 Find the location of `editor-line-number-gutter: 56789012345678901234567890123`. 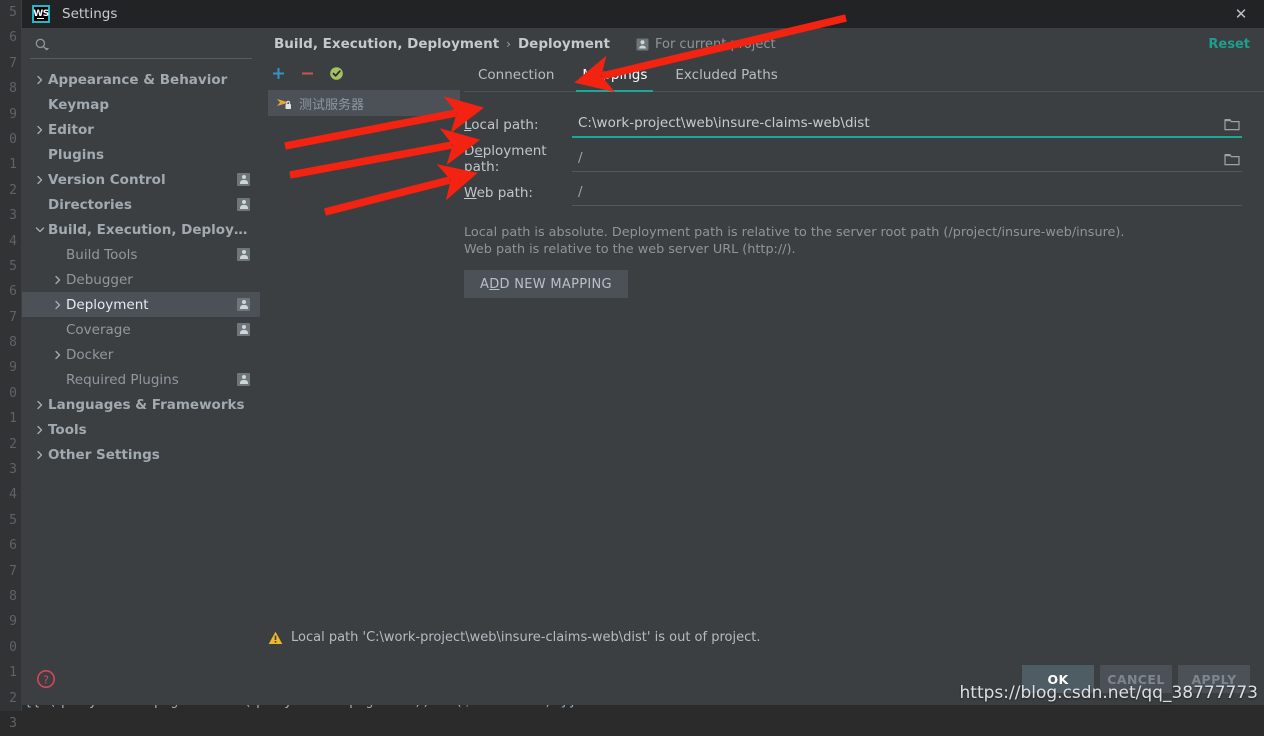

editor-line-number-gutter: 56789012345678901234567890123 is located at coordinates (11, 355).